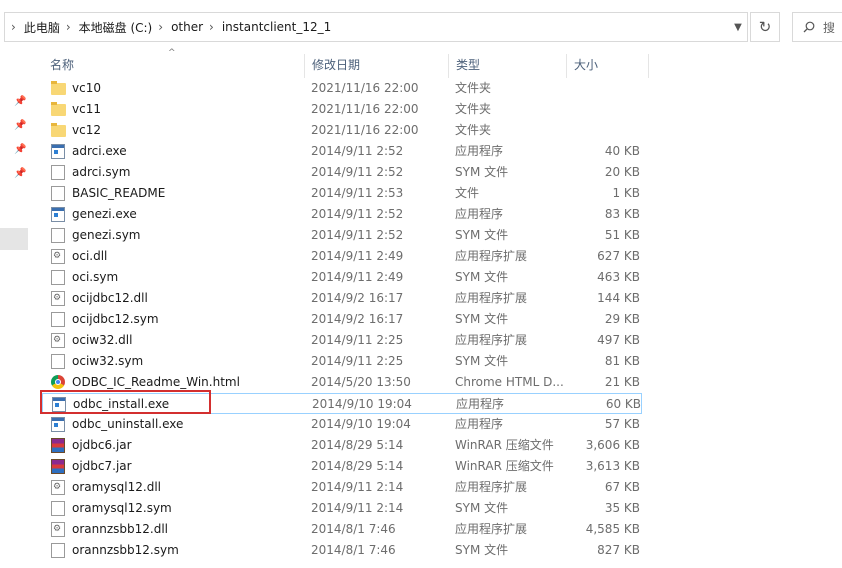 Image resolution: width=842 pixels, height=568 pixels. What do you see at coordinates (42, 27) in the screenshot?
I see `crumb-this-pc: 此电脑` at bounding box center [42, 27].